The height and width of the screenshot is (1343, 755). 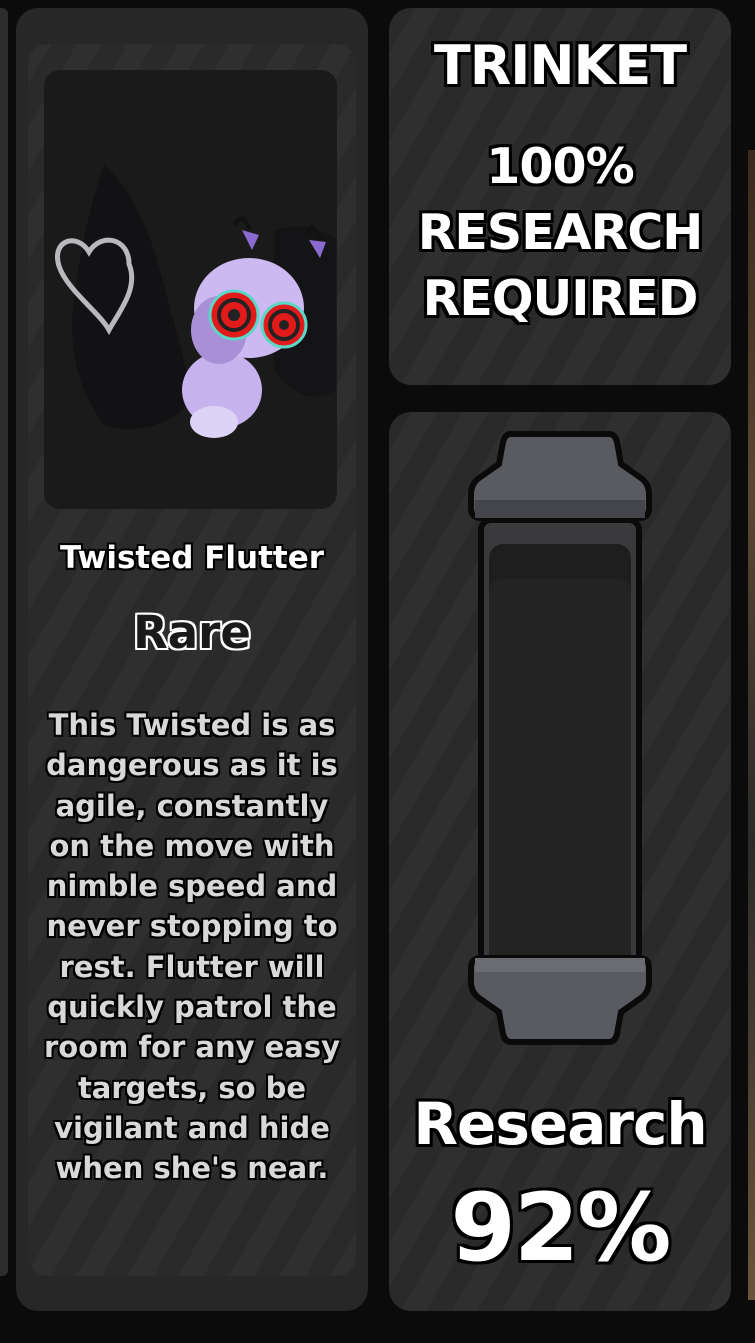 I want to click on creature-name: Twisted Flutter, so click(x=192, y=558).